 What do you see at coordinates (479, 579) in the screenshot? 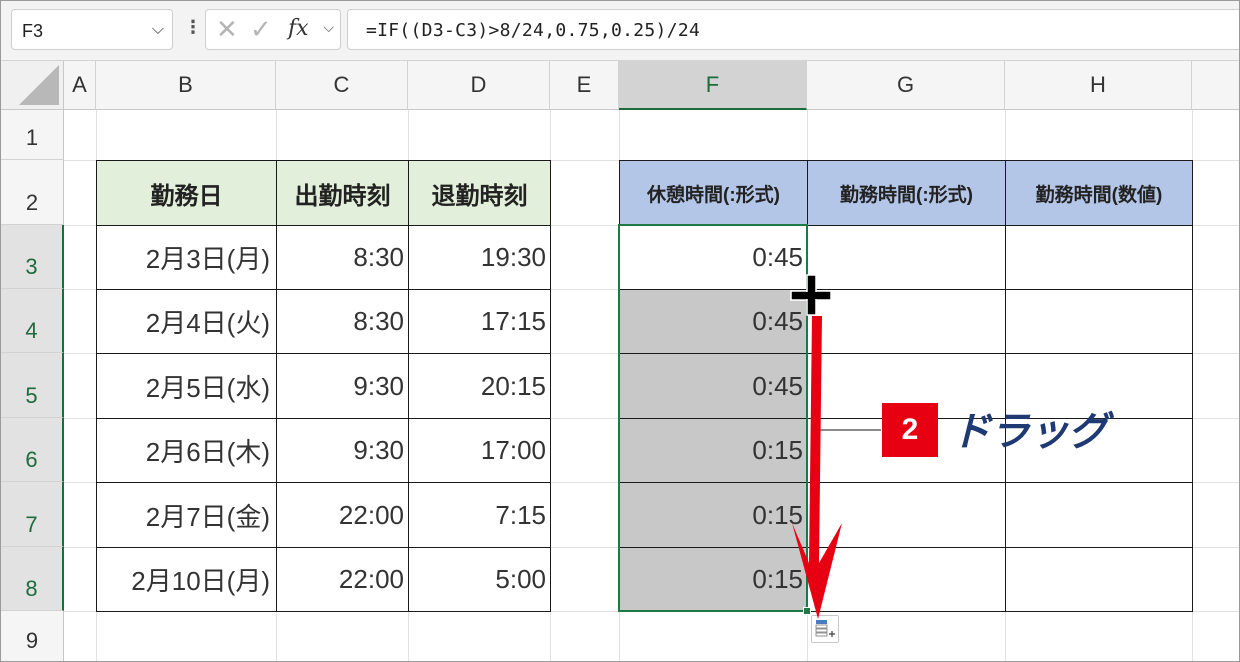
I see `cell-d8: 5:00` at bounding box center [479, 579].